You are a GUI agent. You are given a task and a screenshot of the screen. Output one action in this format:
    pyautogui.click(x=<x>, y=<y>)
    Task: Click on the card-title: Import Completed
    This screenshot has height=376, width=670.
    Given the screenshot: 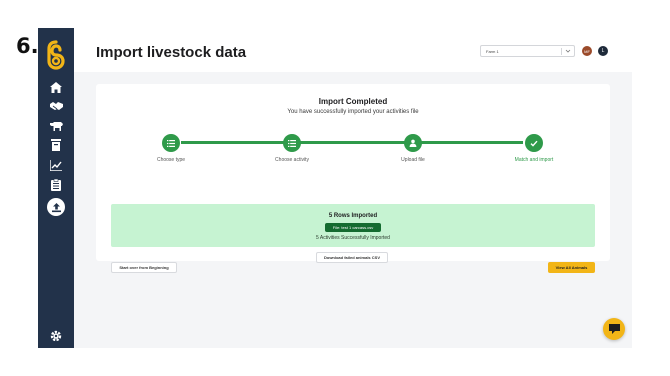 What is the action you would take?
    pyautogui.click(x=353, y=101)
    